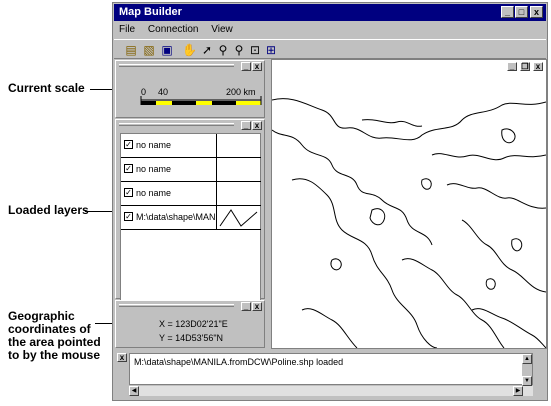 This screenshot has height=406, width=551. Describe the element at coordinates (191, 338) in the screenshot. I see `coordinate-y: Y = 14D53'56"N` at that location.